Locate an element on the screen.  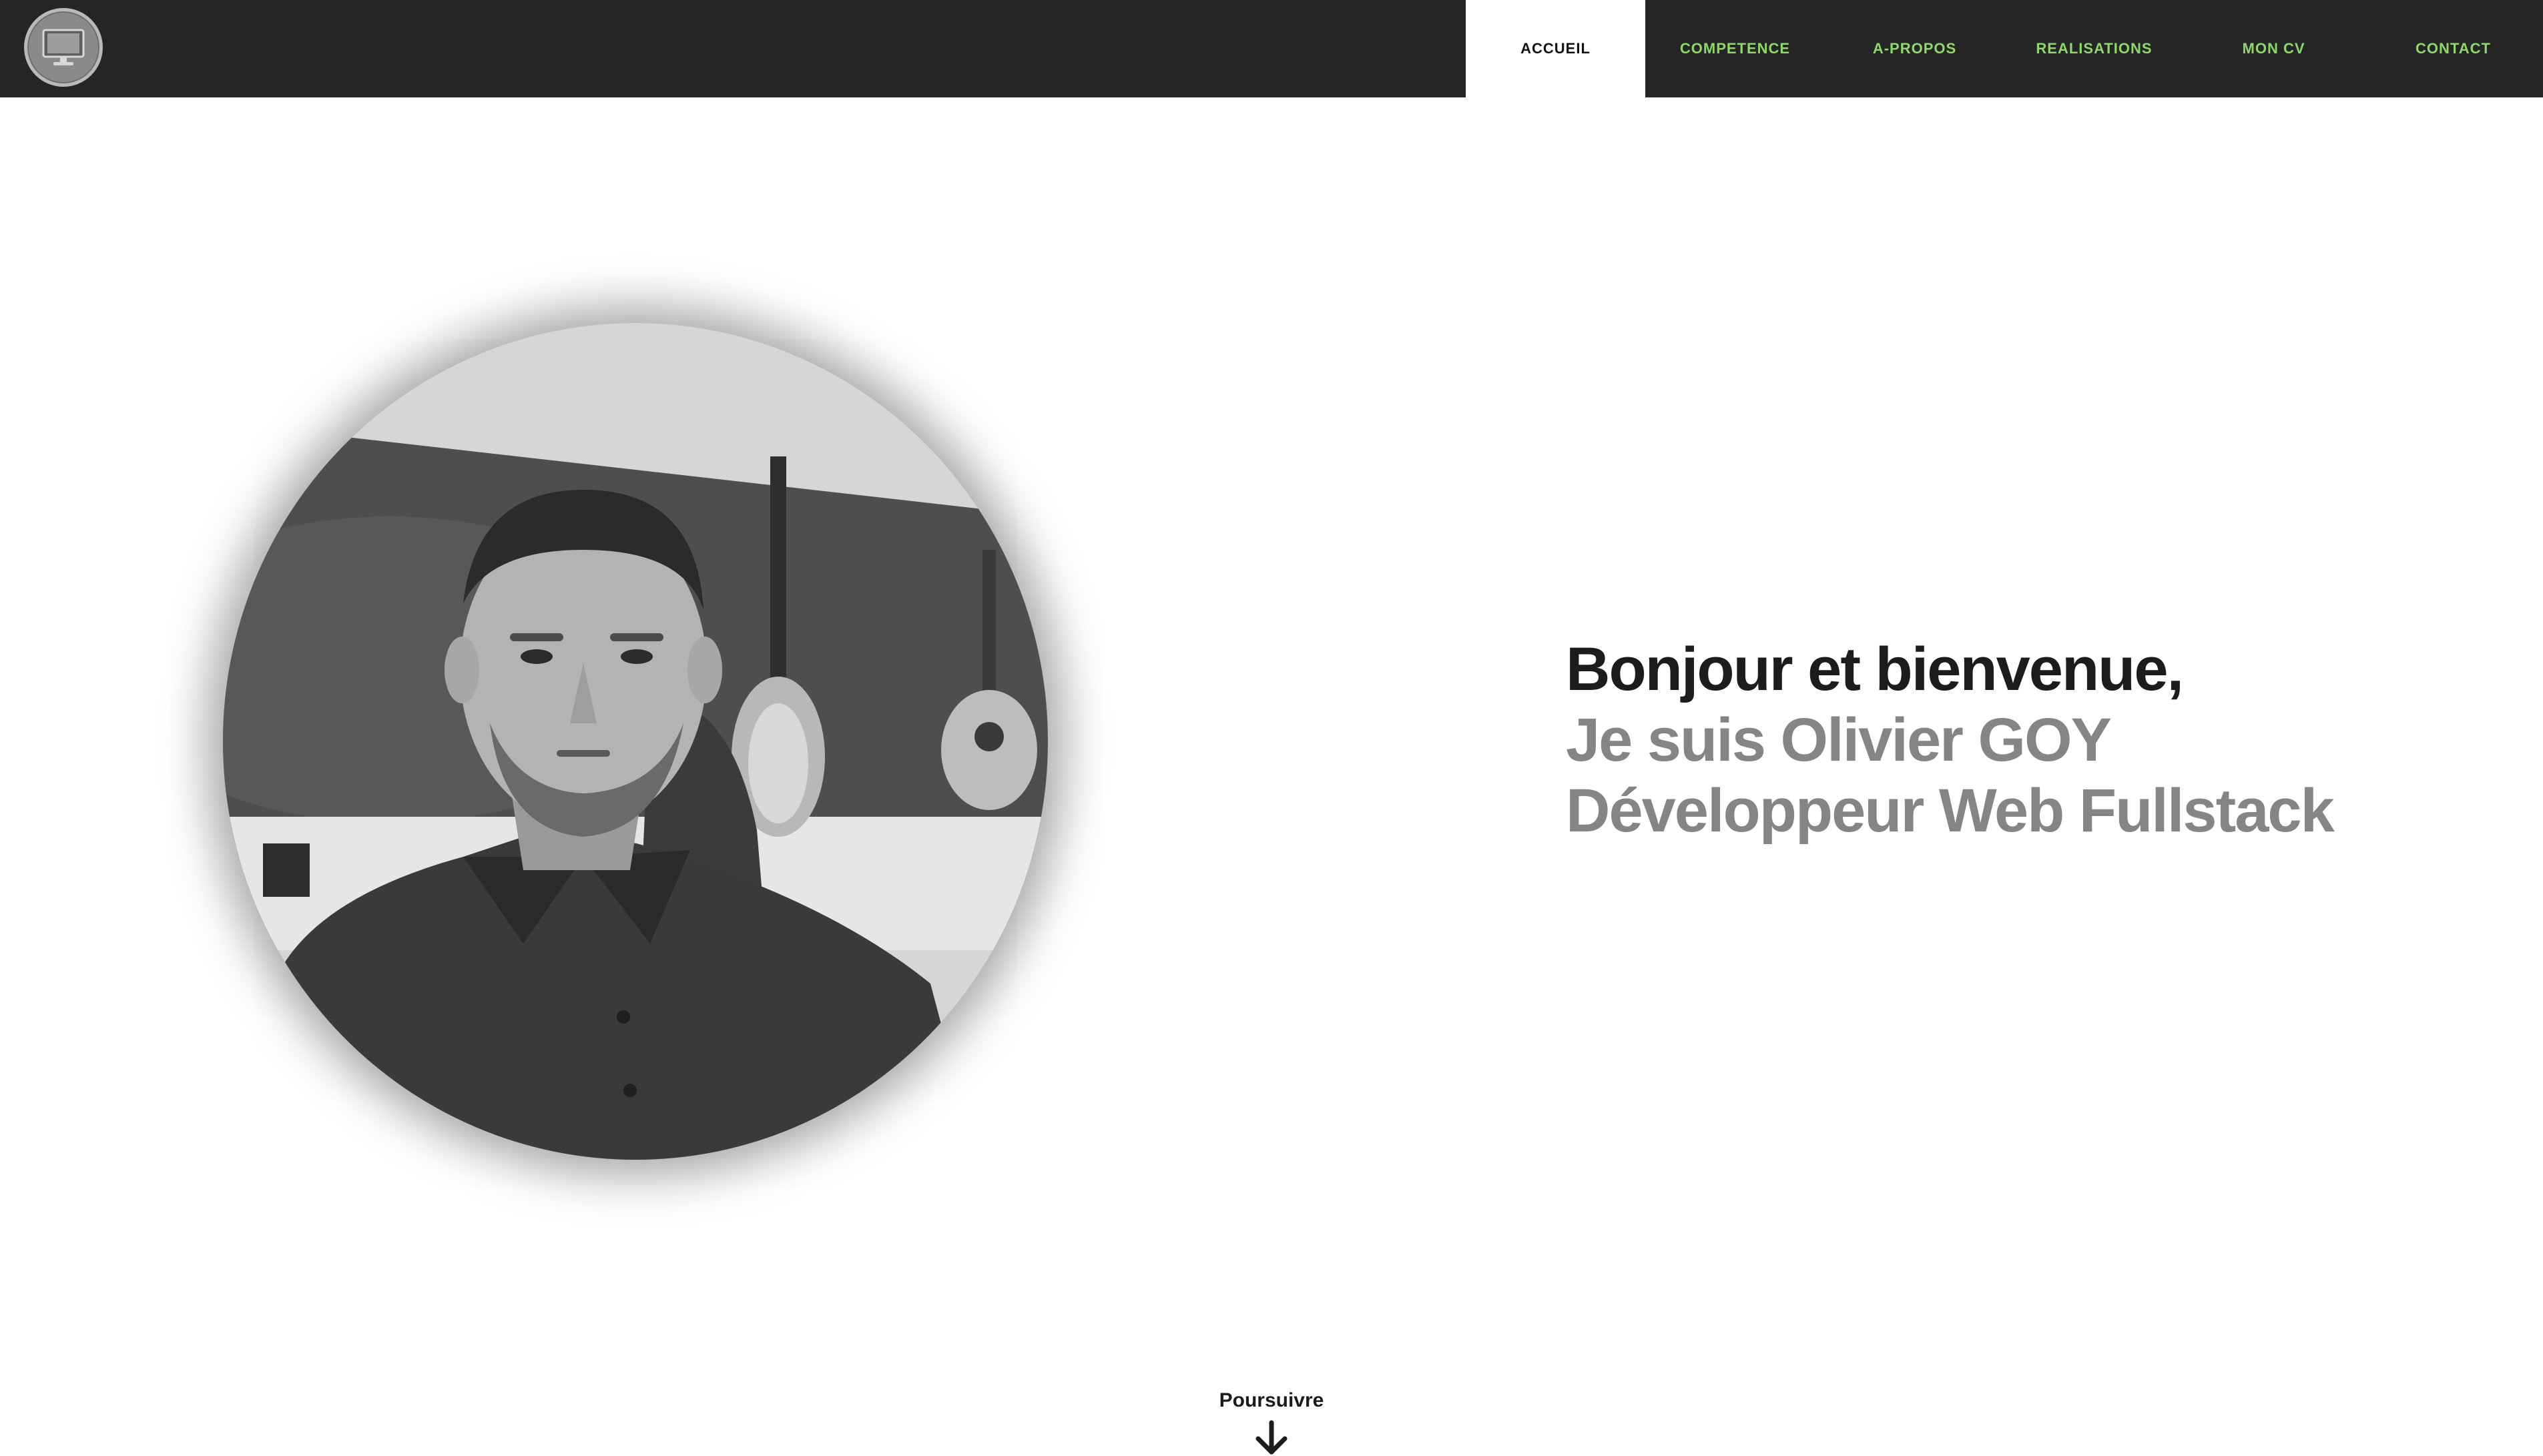
nav-mon-cv: MON CV is located at coordinates (2273, 48).